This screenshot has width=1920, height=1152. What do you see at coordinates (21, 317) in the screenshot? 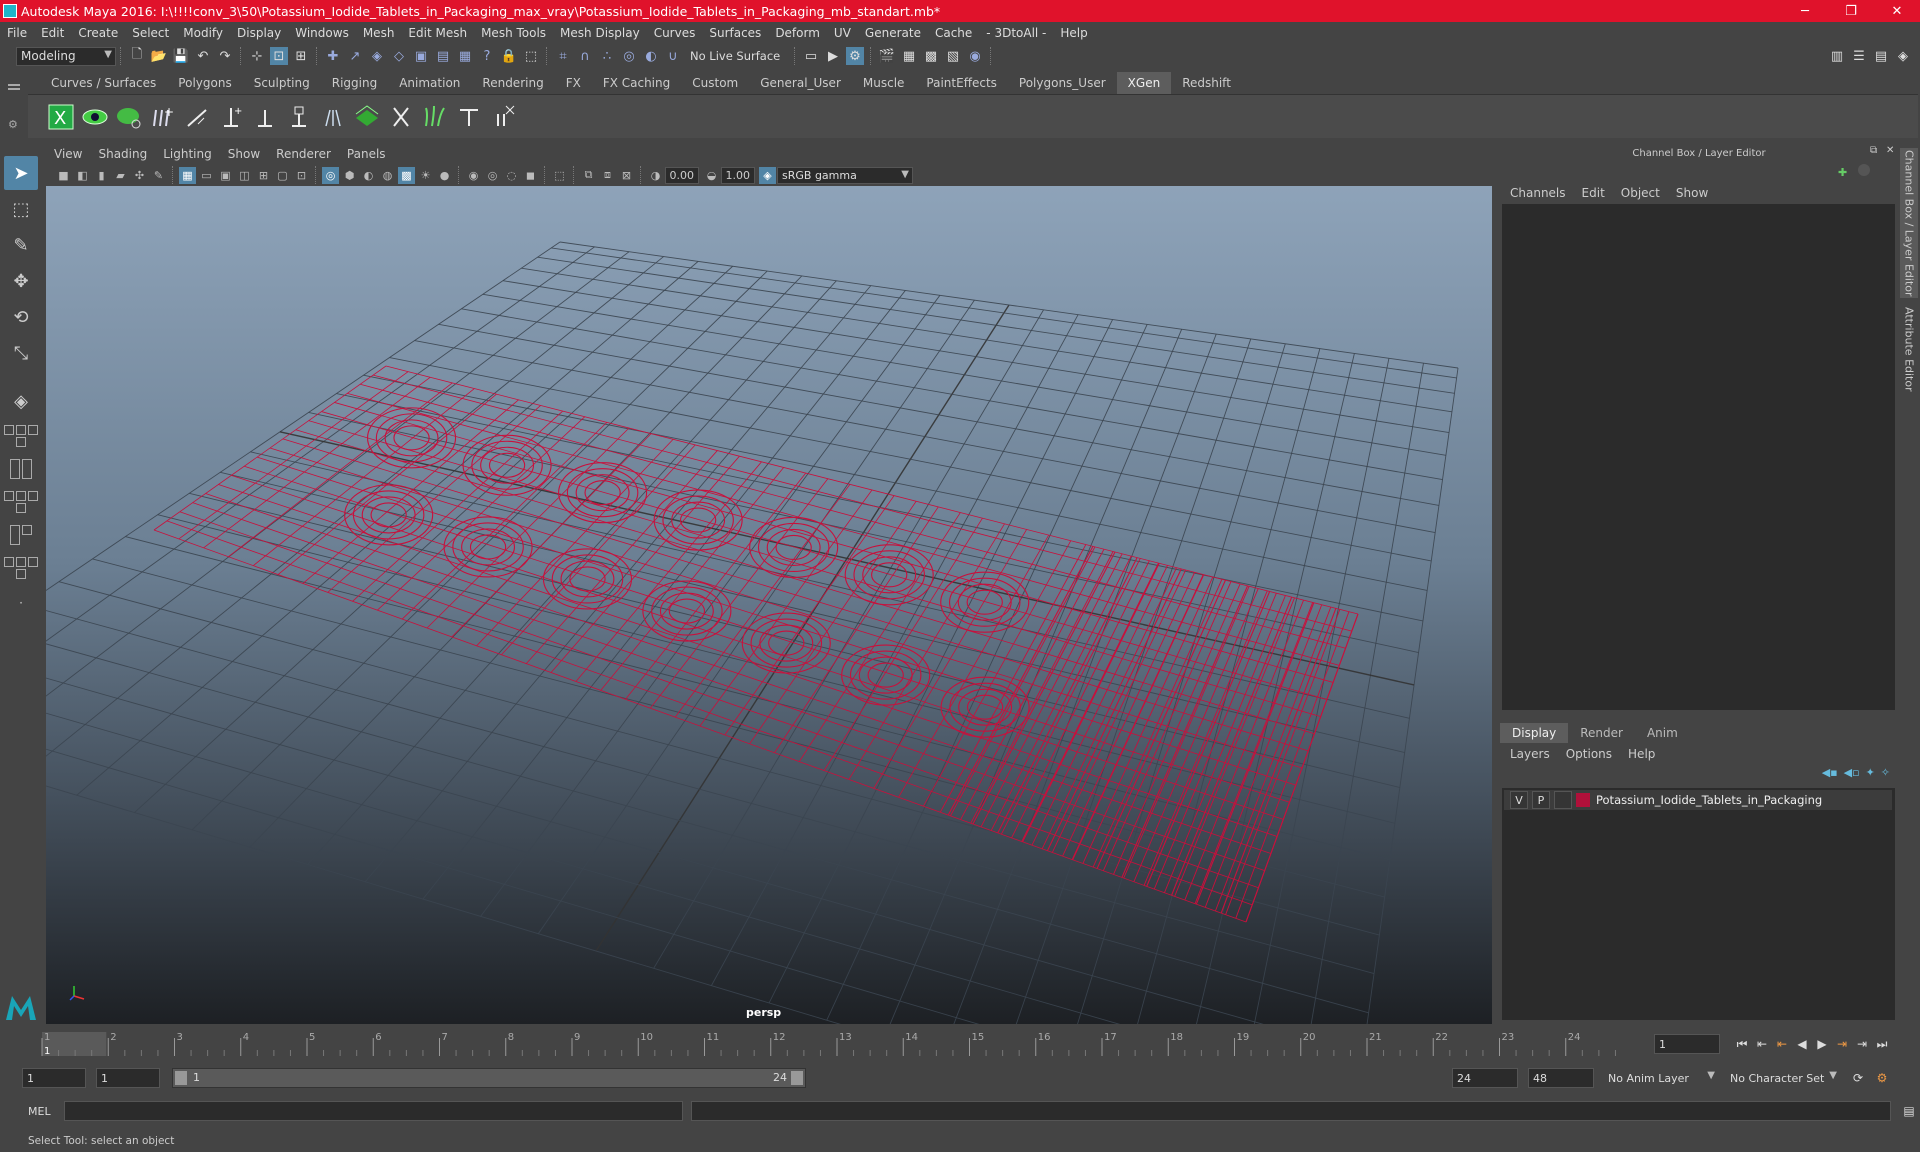
I see `rotate-tool-icon: ⟲` at bounding box center [21, 317].